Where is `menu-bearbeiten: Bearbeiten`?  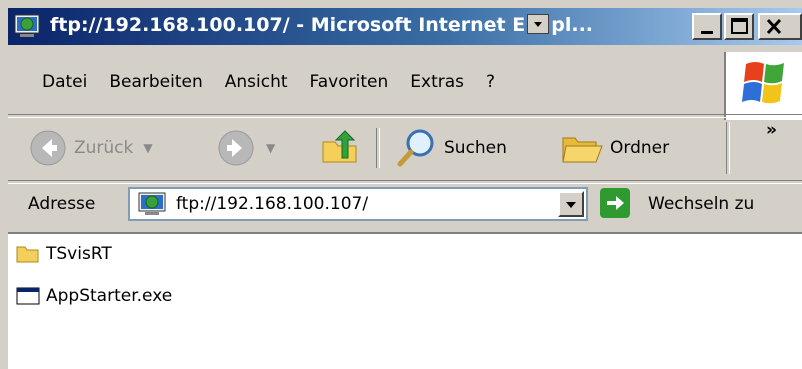
menu-bearbeiten: Bearbeiten is located at coordinates (158, 82).